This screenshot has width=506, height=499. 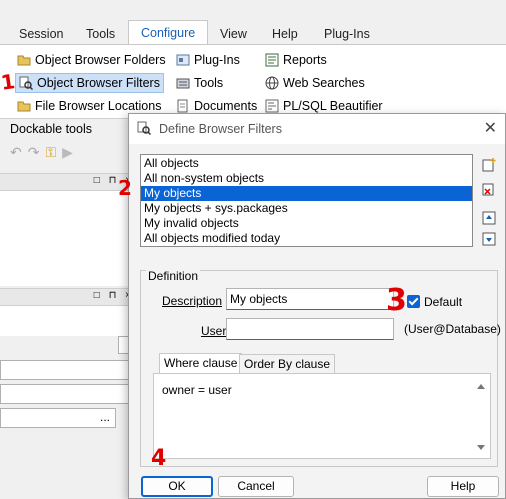 What do you see at coordinates (347, 34) in the screenshot?
I see `menu-tab-plugins: Plug-Ins` at bounding box center [347, 34].